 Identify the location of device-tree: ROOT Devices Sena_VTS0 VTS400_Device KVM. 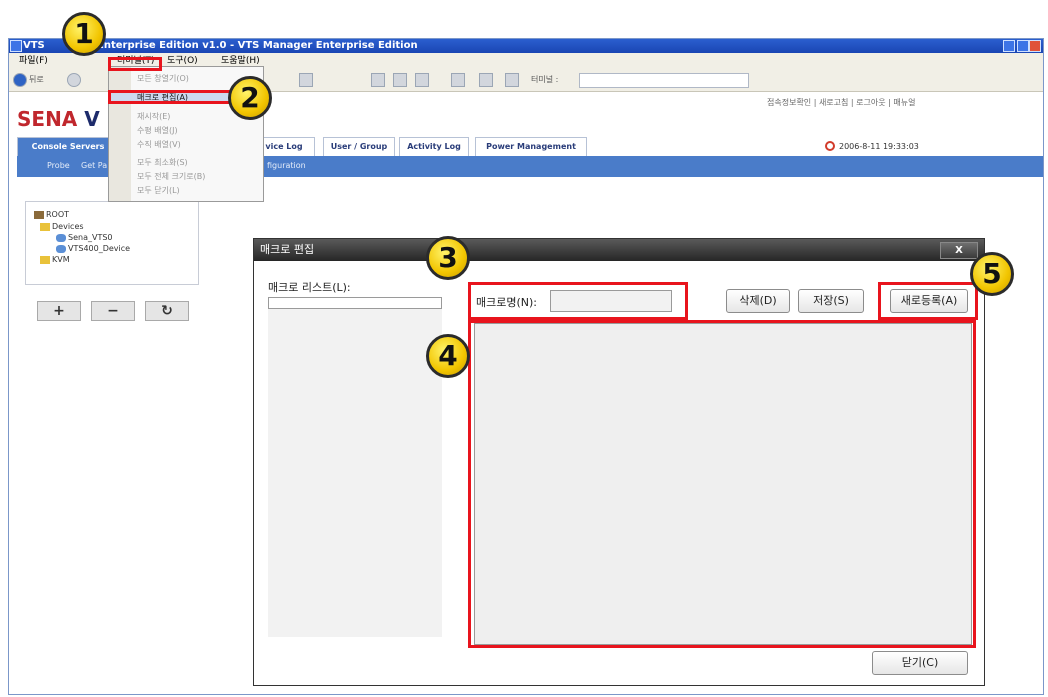
(112, 243).